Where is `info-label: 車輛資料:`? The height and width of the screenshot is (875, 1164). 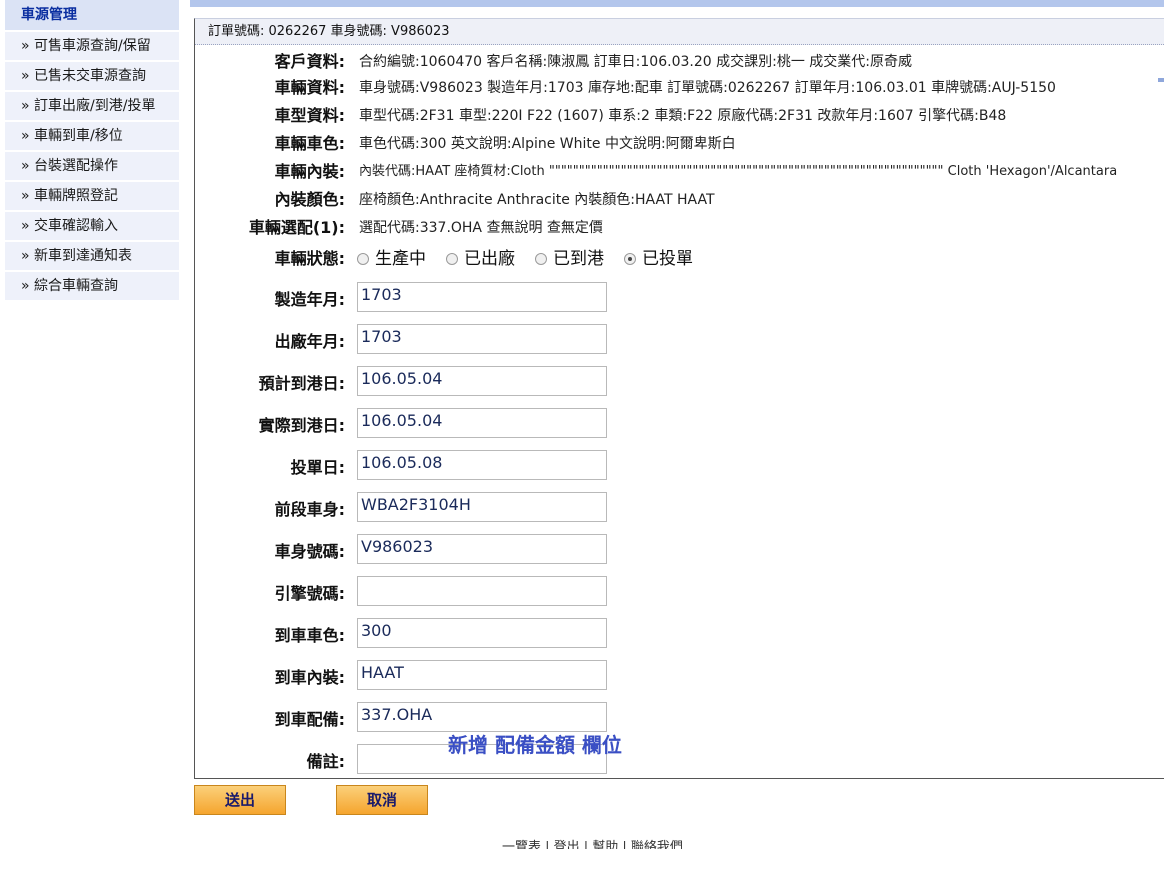 info-label: 車輛資料: is located at coordinates (309, 87).